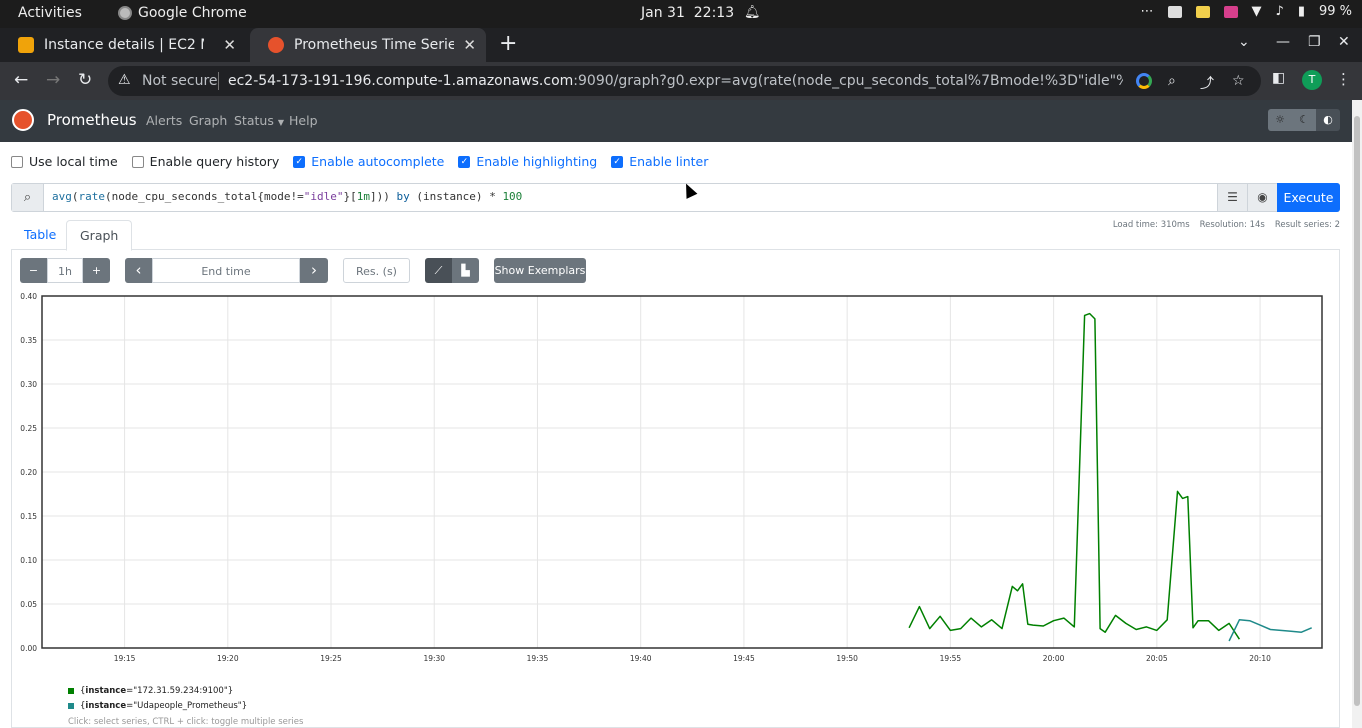 This screenshot has width=1362, height=728. I want to click on nav-status: Status ▼, so click(259, 120).